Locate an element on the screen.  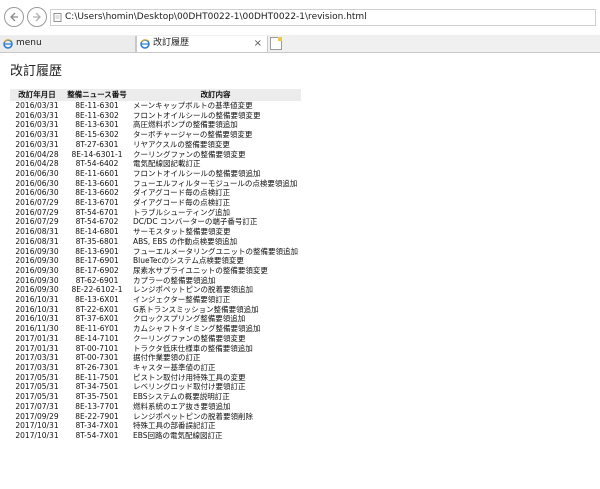
table-row: 2017/07/31 8E-13-7701 燃料系統のエア抜き要領追加 is located at coordinates (155, 407).